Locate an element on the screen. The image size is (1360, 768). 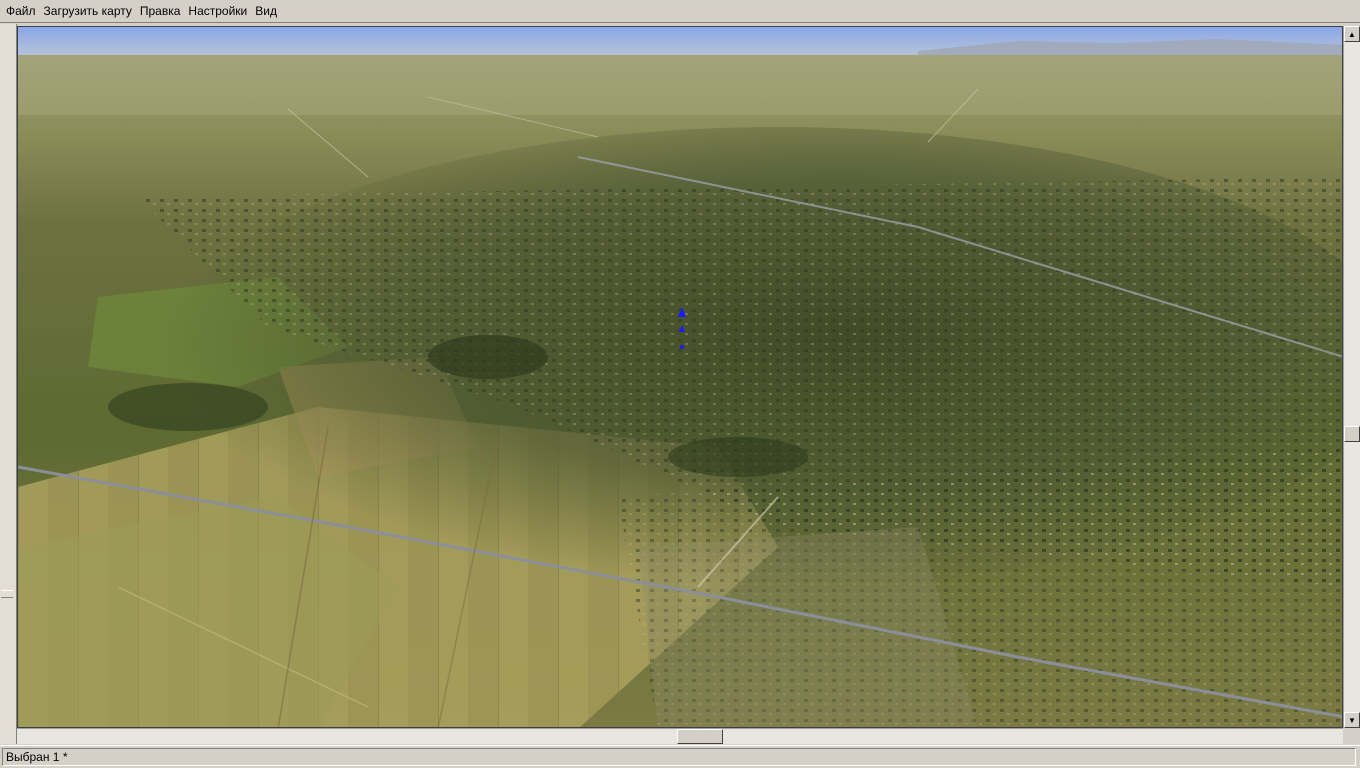
scroll-down-arrow-icon: ▼ is located at coordinates (1352, 720).